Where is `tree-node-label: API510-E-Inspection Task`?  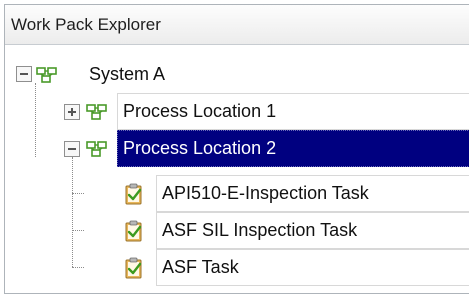 tree-node-label: API510-E-Inspection Task is located at coordinates (312, 193).